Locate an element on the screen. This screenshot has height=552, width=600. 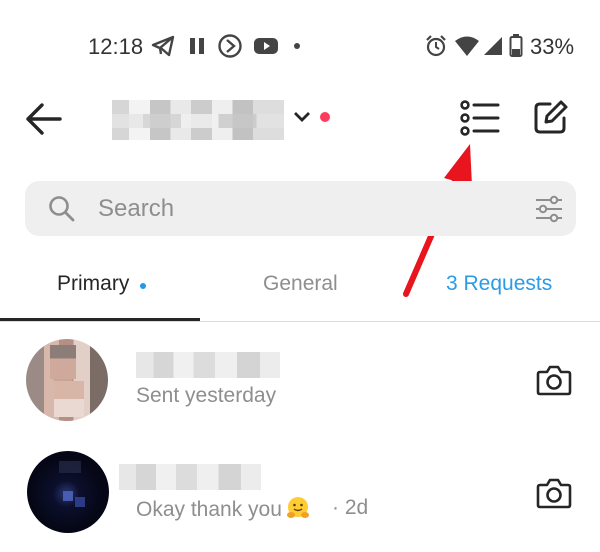
thread-preview: Sent yesterday is located at coordinates (206, 395).